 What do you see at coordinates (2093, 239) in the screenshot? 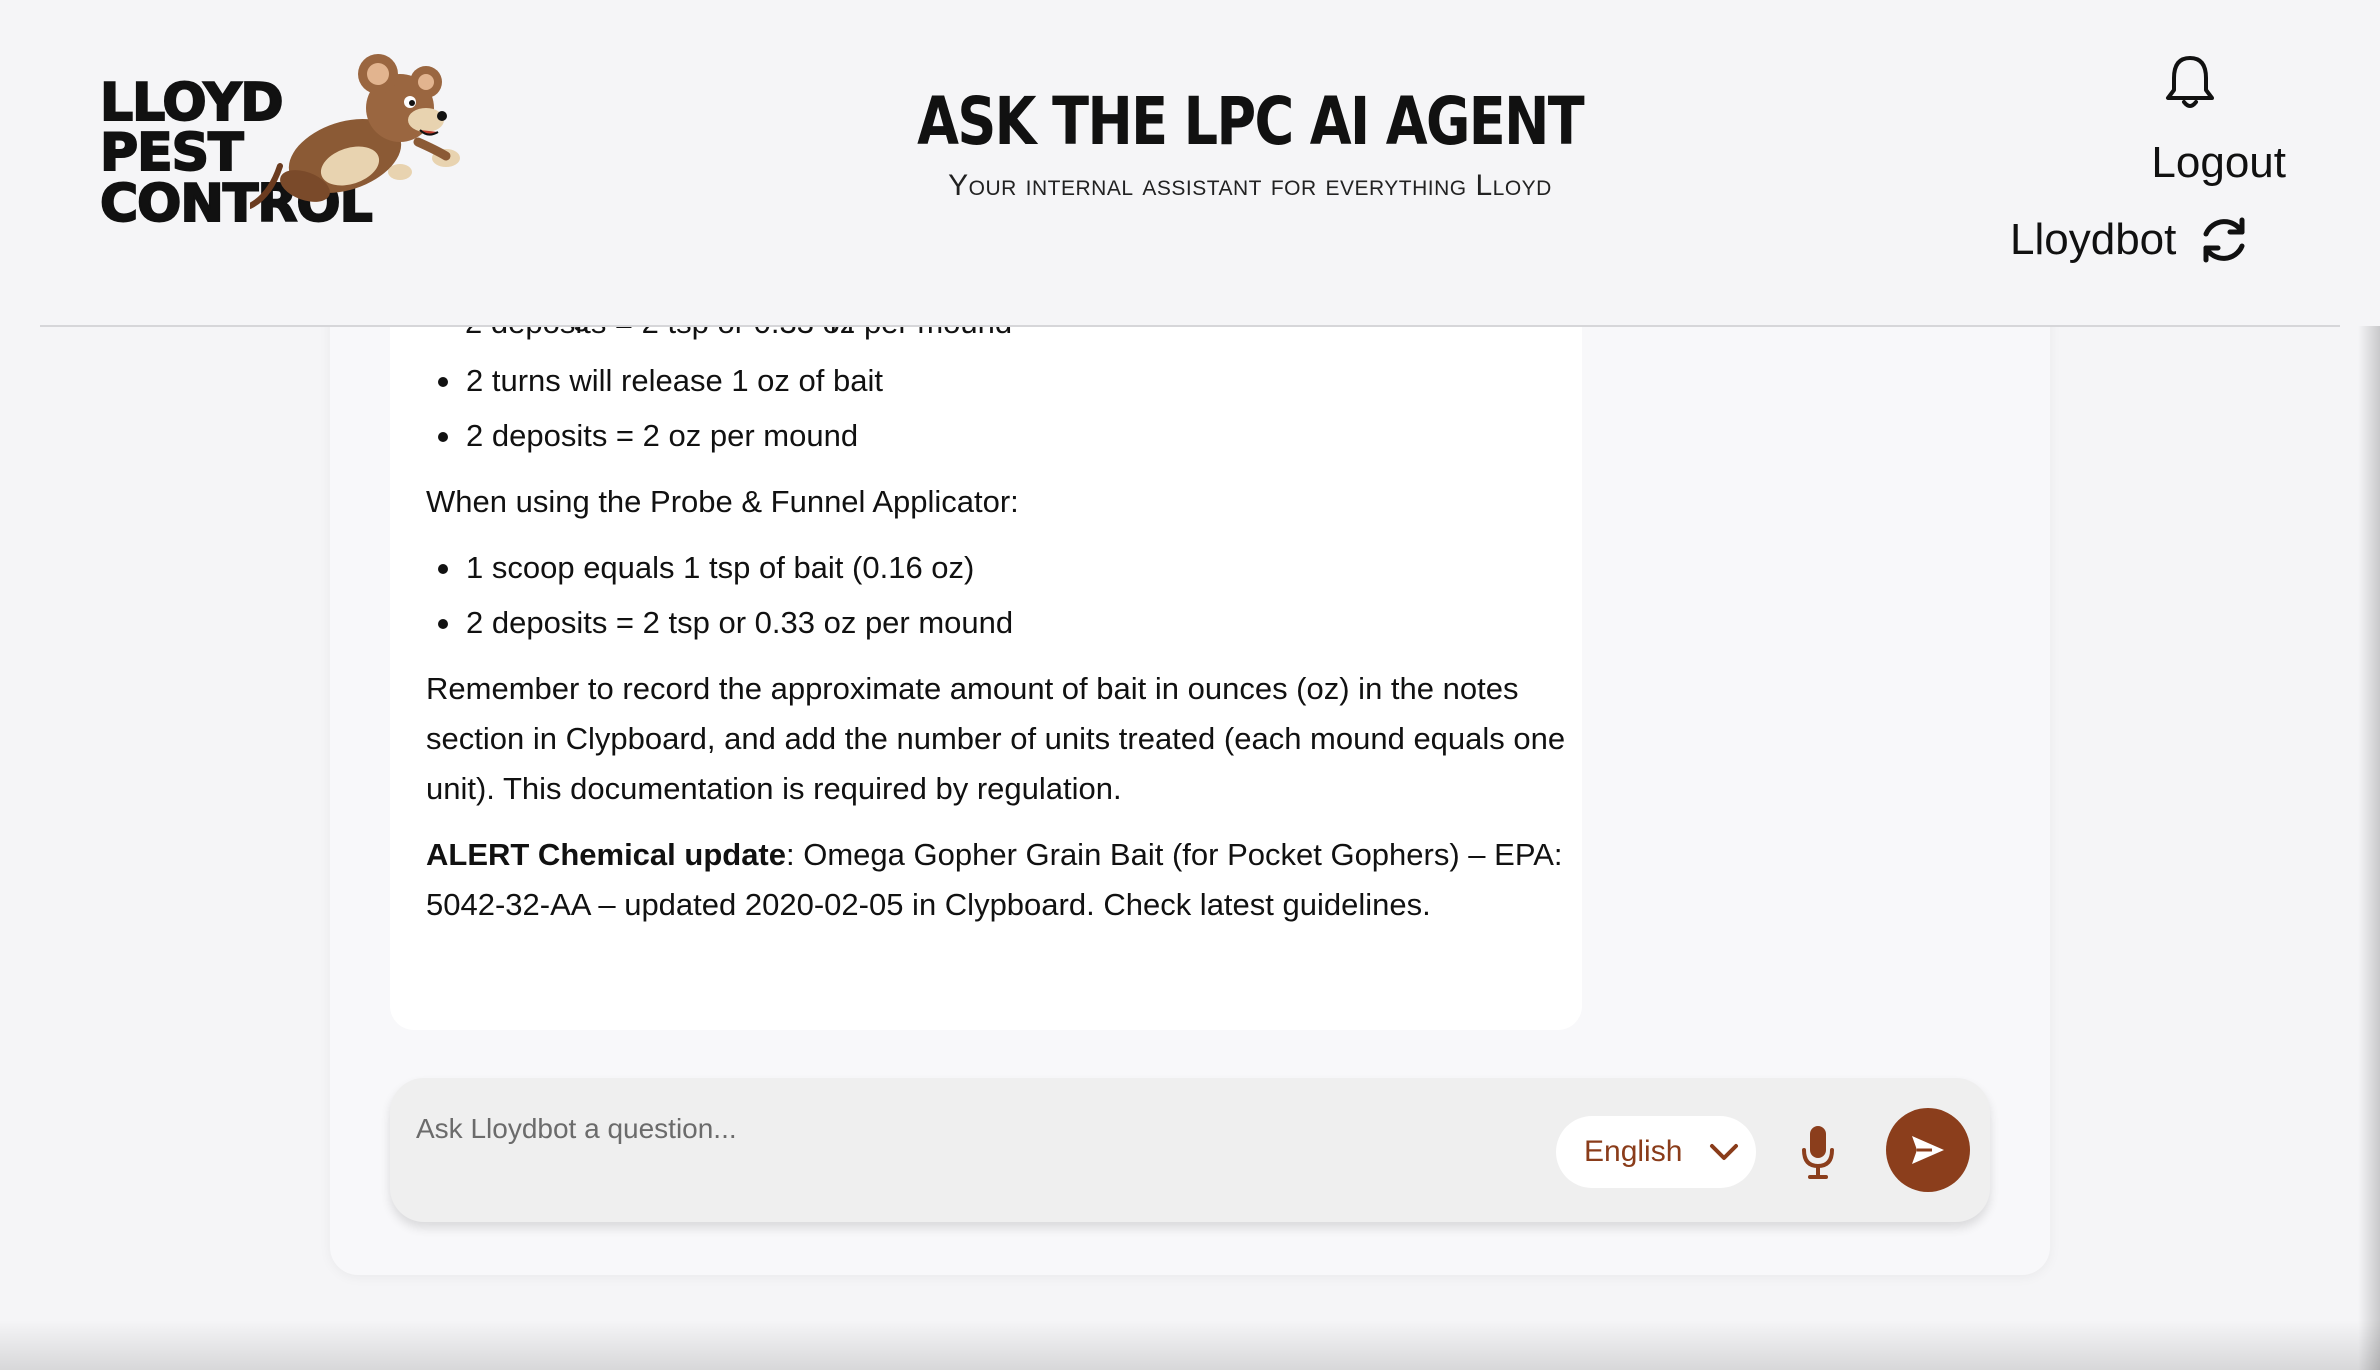
I see `bot-name: Lloydbot` at bounding box center [2093, 239].